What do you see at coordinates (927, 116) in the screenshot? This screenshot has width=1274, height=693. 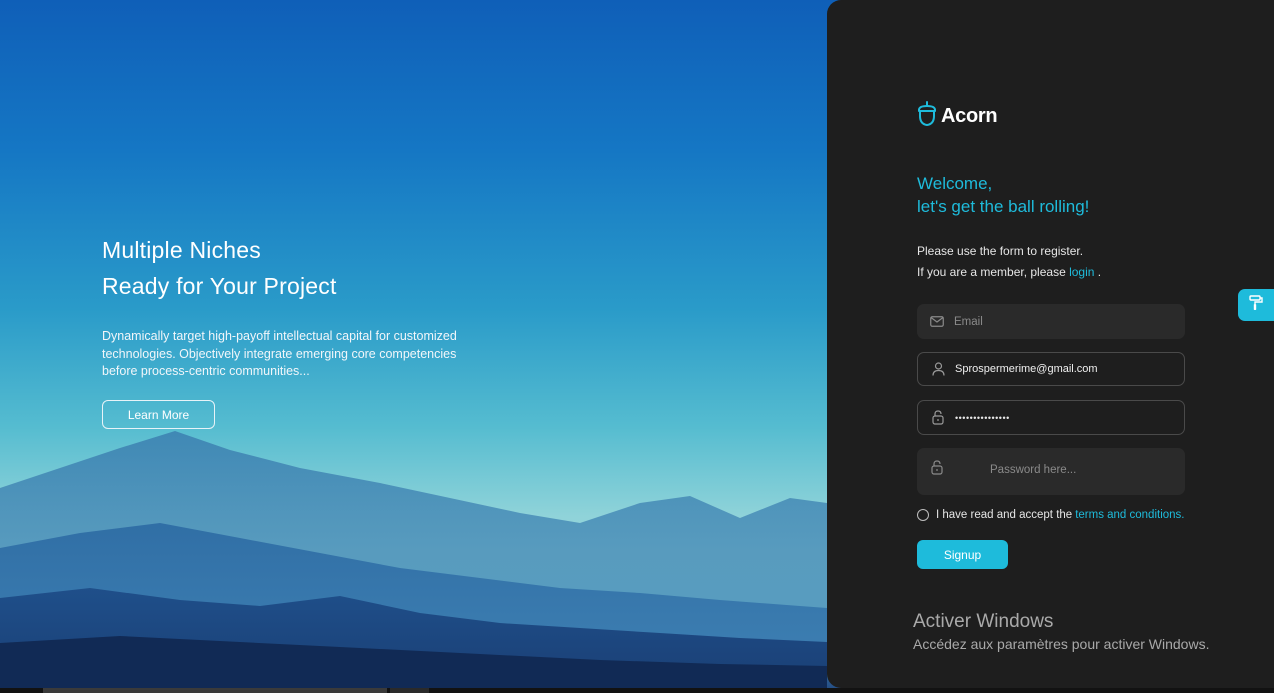 I see `acorn-icon` at bounding box center [927, 116].